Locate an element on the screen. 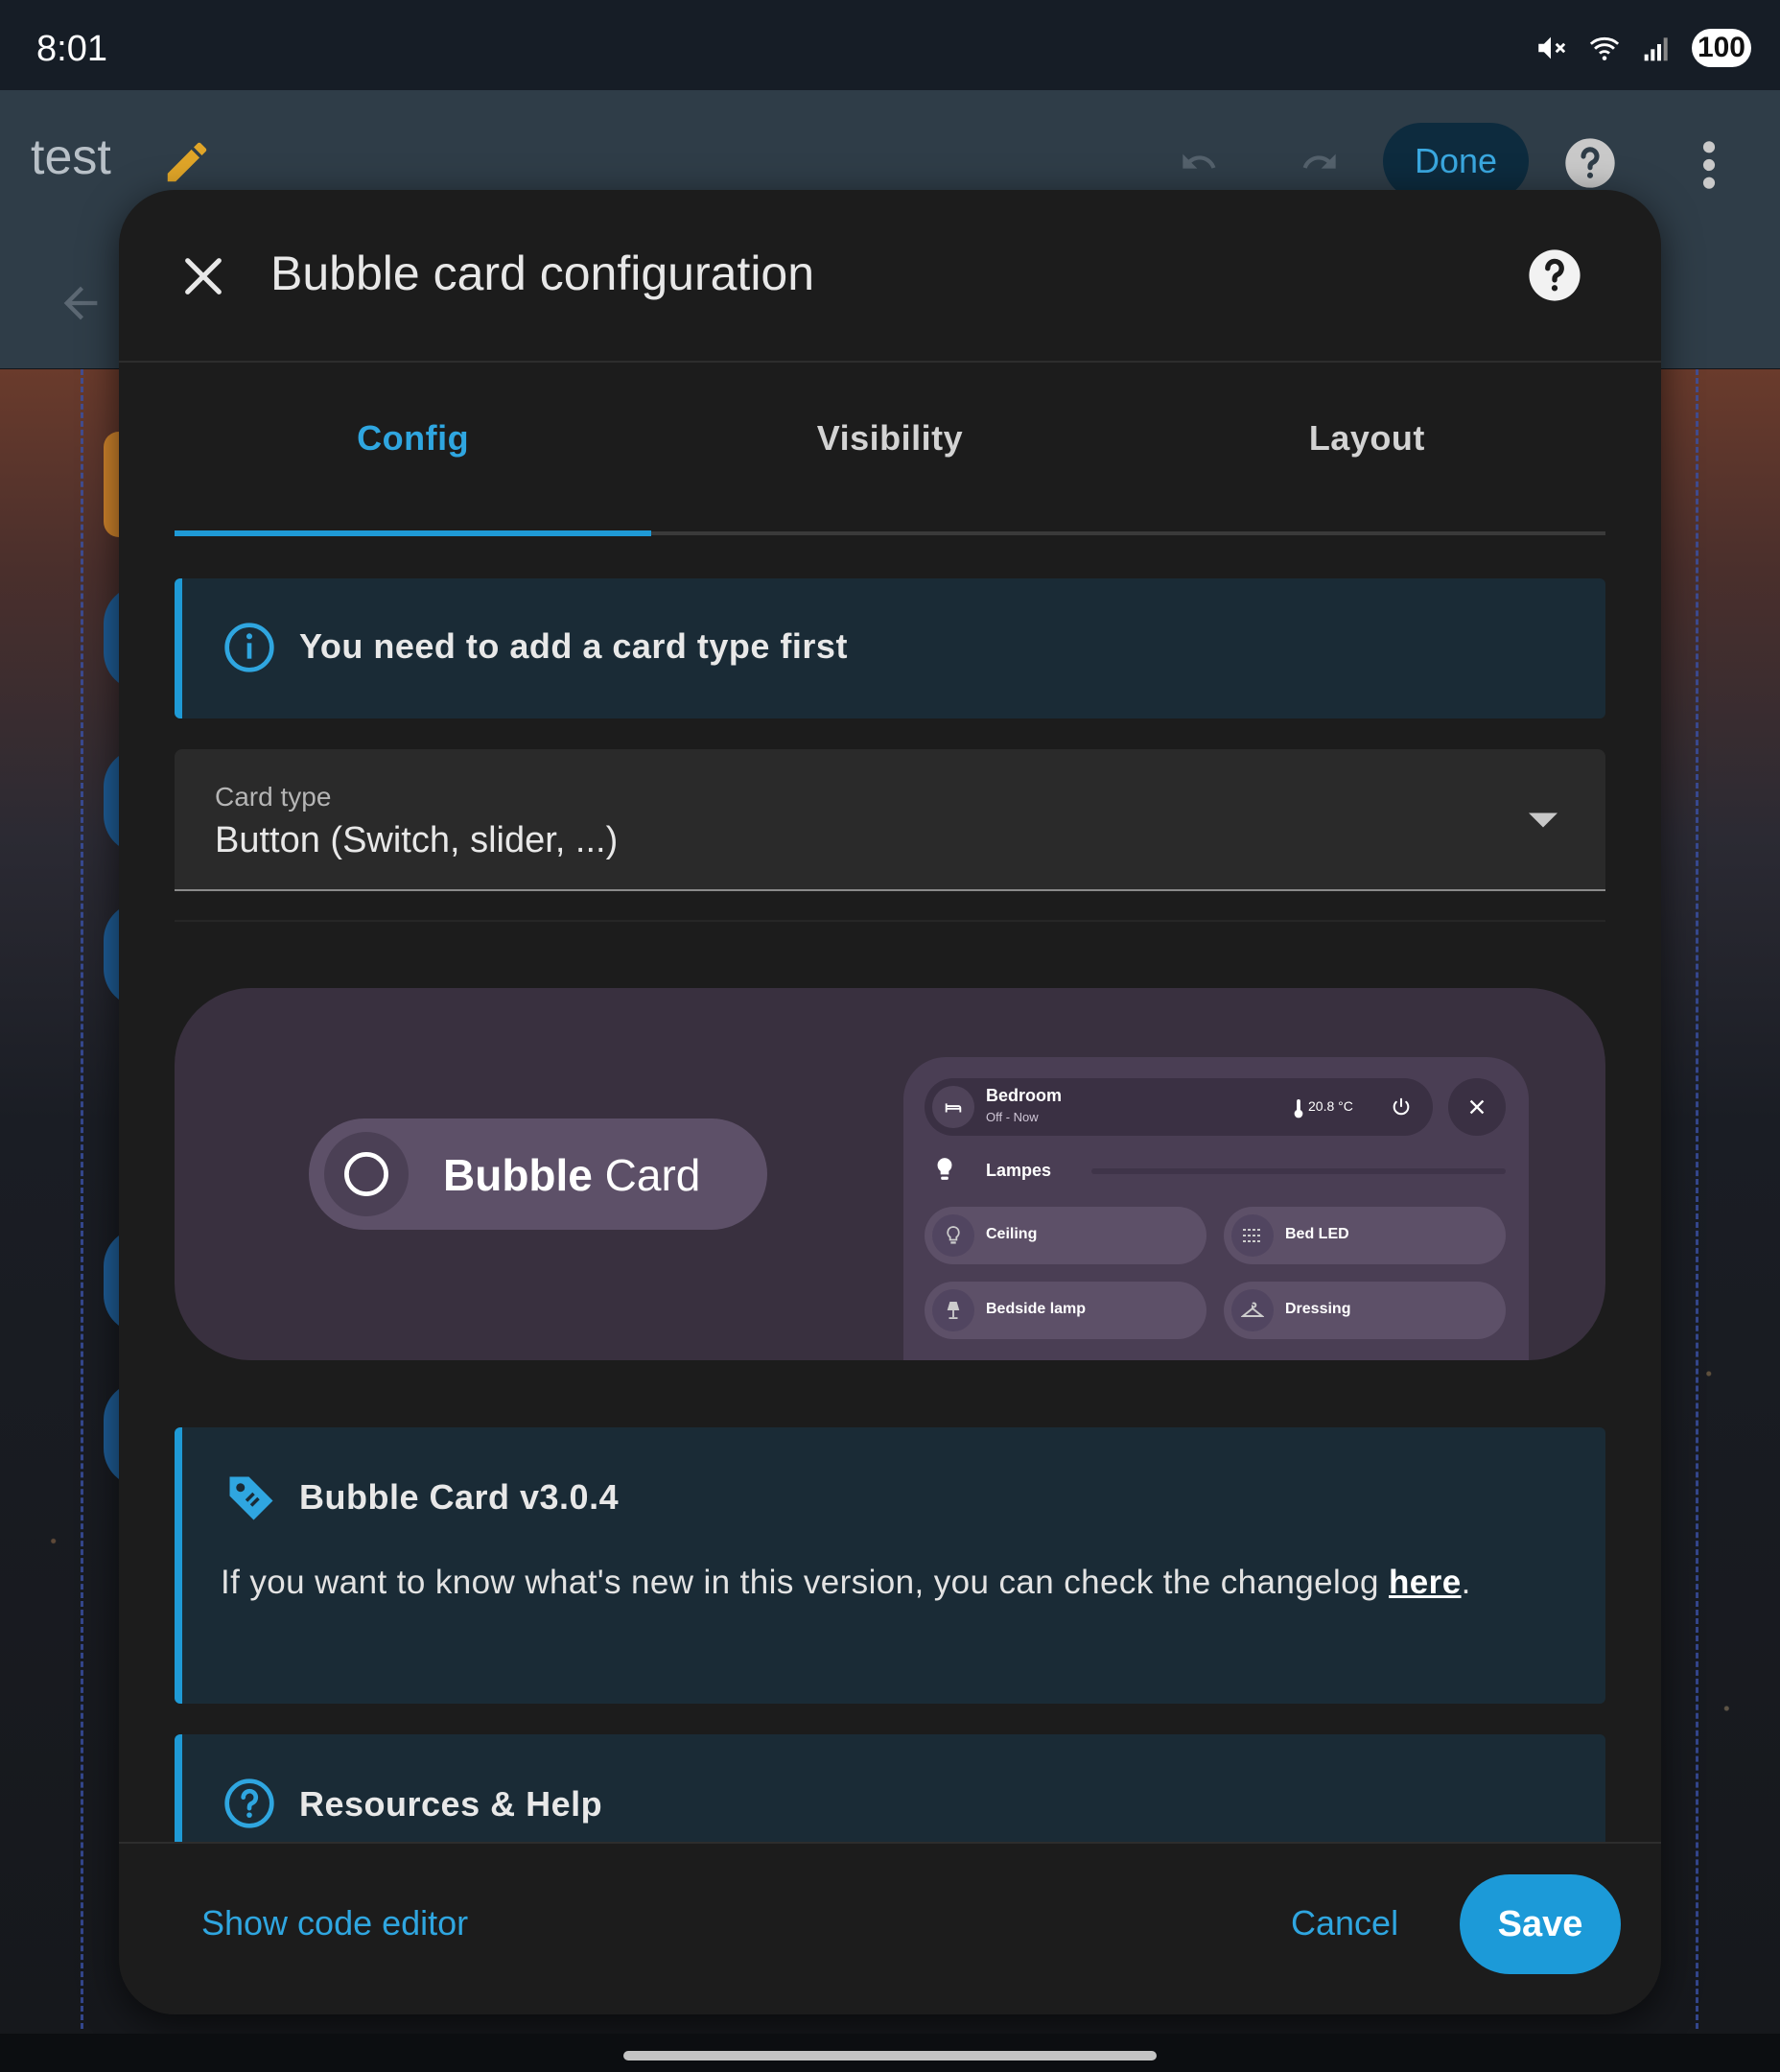 The width and height of the screenshot is (1780, 2072). home-gesture-handle is located at coordinates (890, 2055).